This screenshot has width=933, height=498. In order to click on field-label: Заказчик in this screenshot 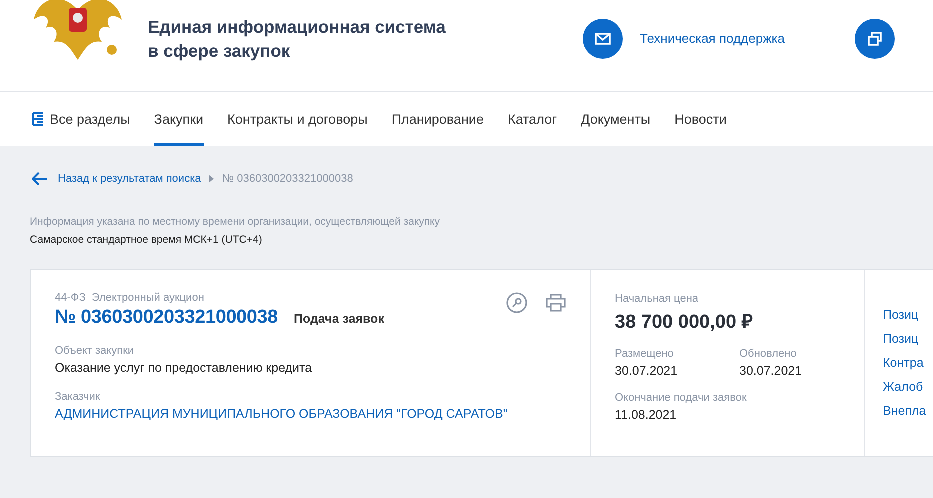, I will do `click(78, 397)`.